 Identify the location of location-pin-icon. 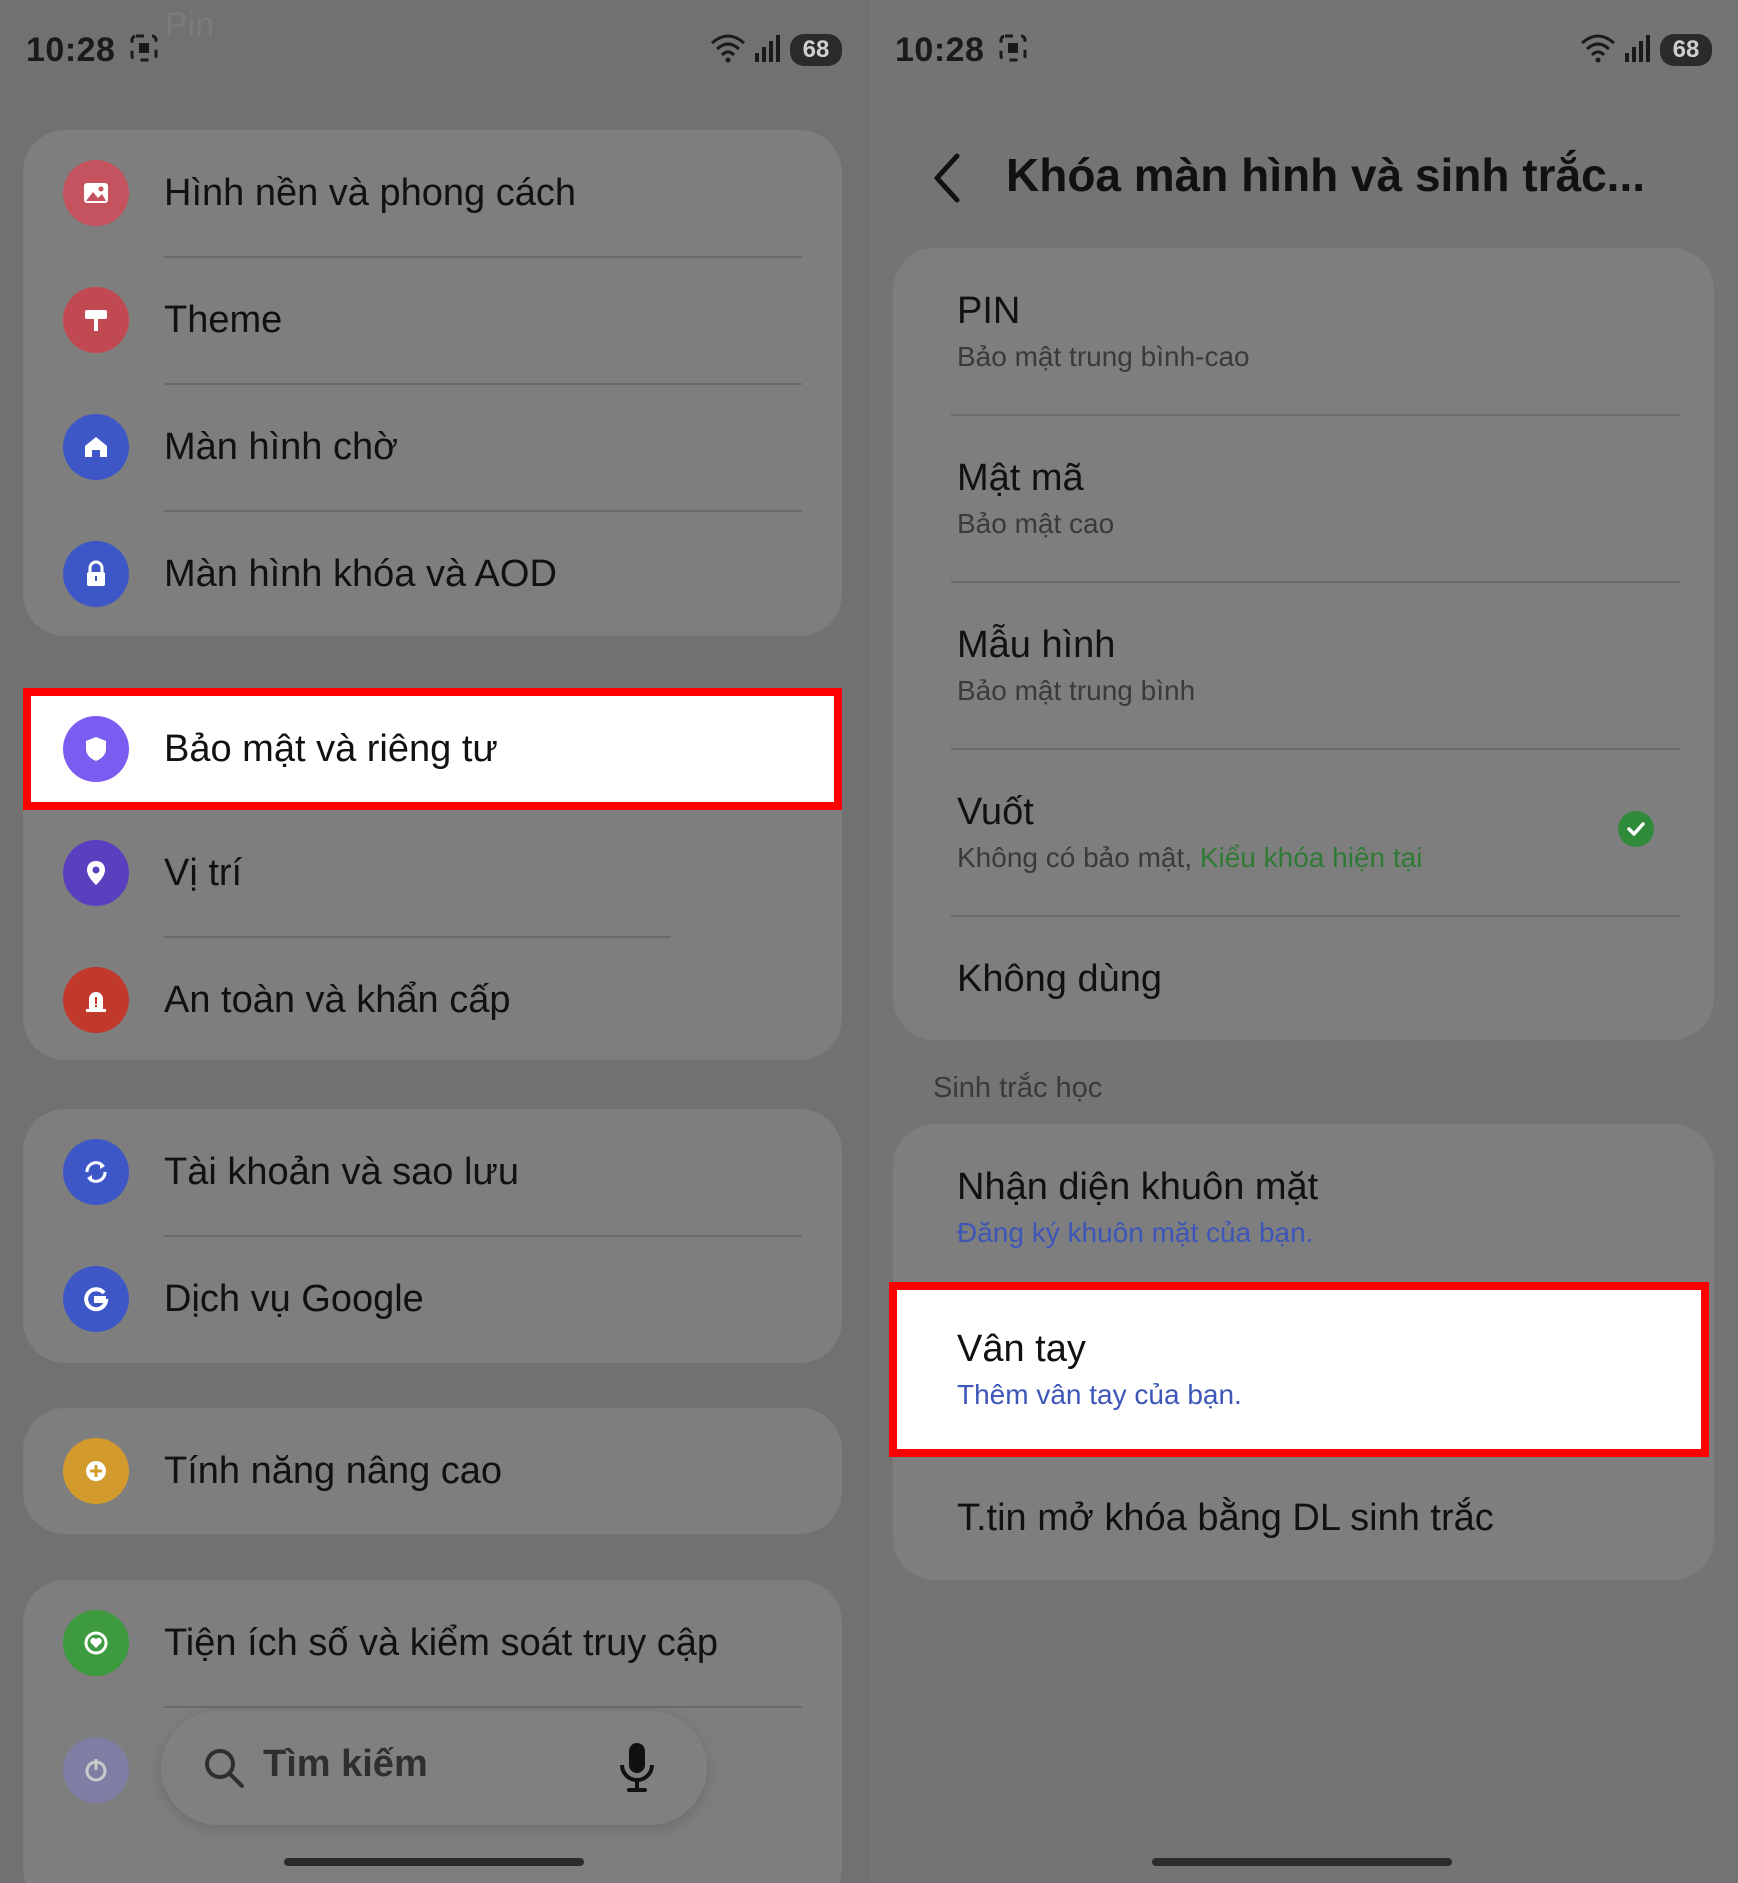
(96, 873).